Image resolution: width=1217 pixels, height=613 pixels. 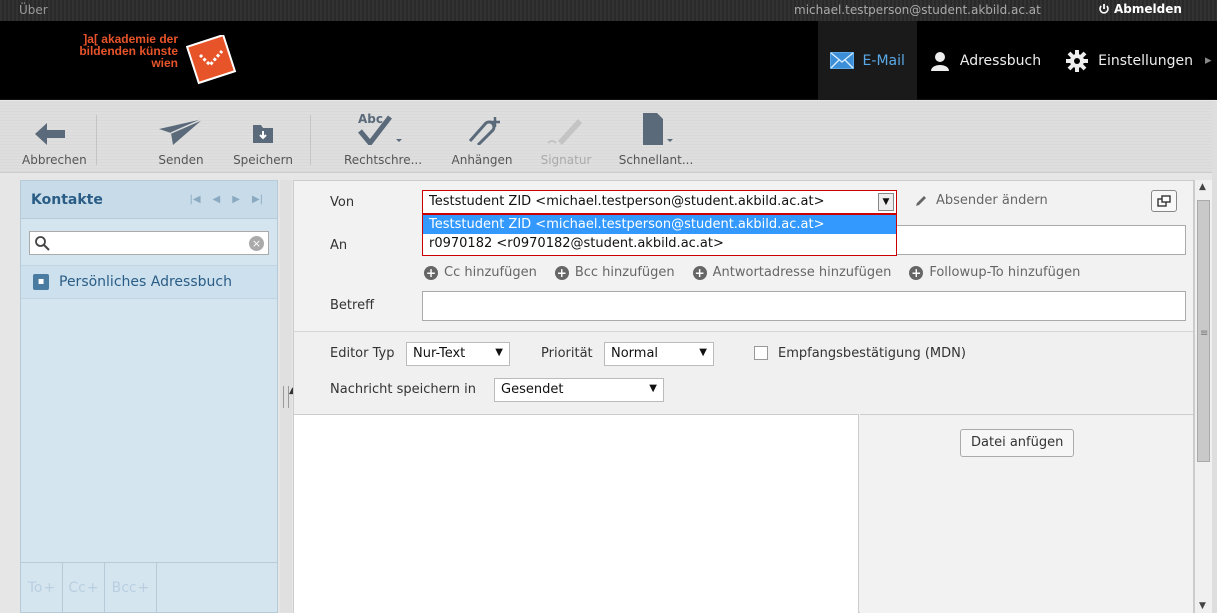 I want to click on receipt-checkbox, so click(x=761, y=353).